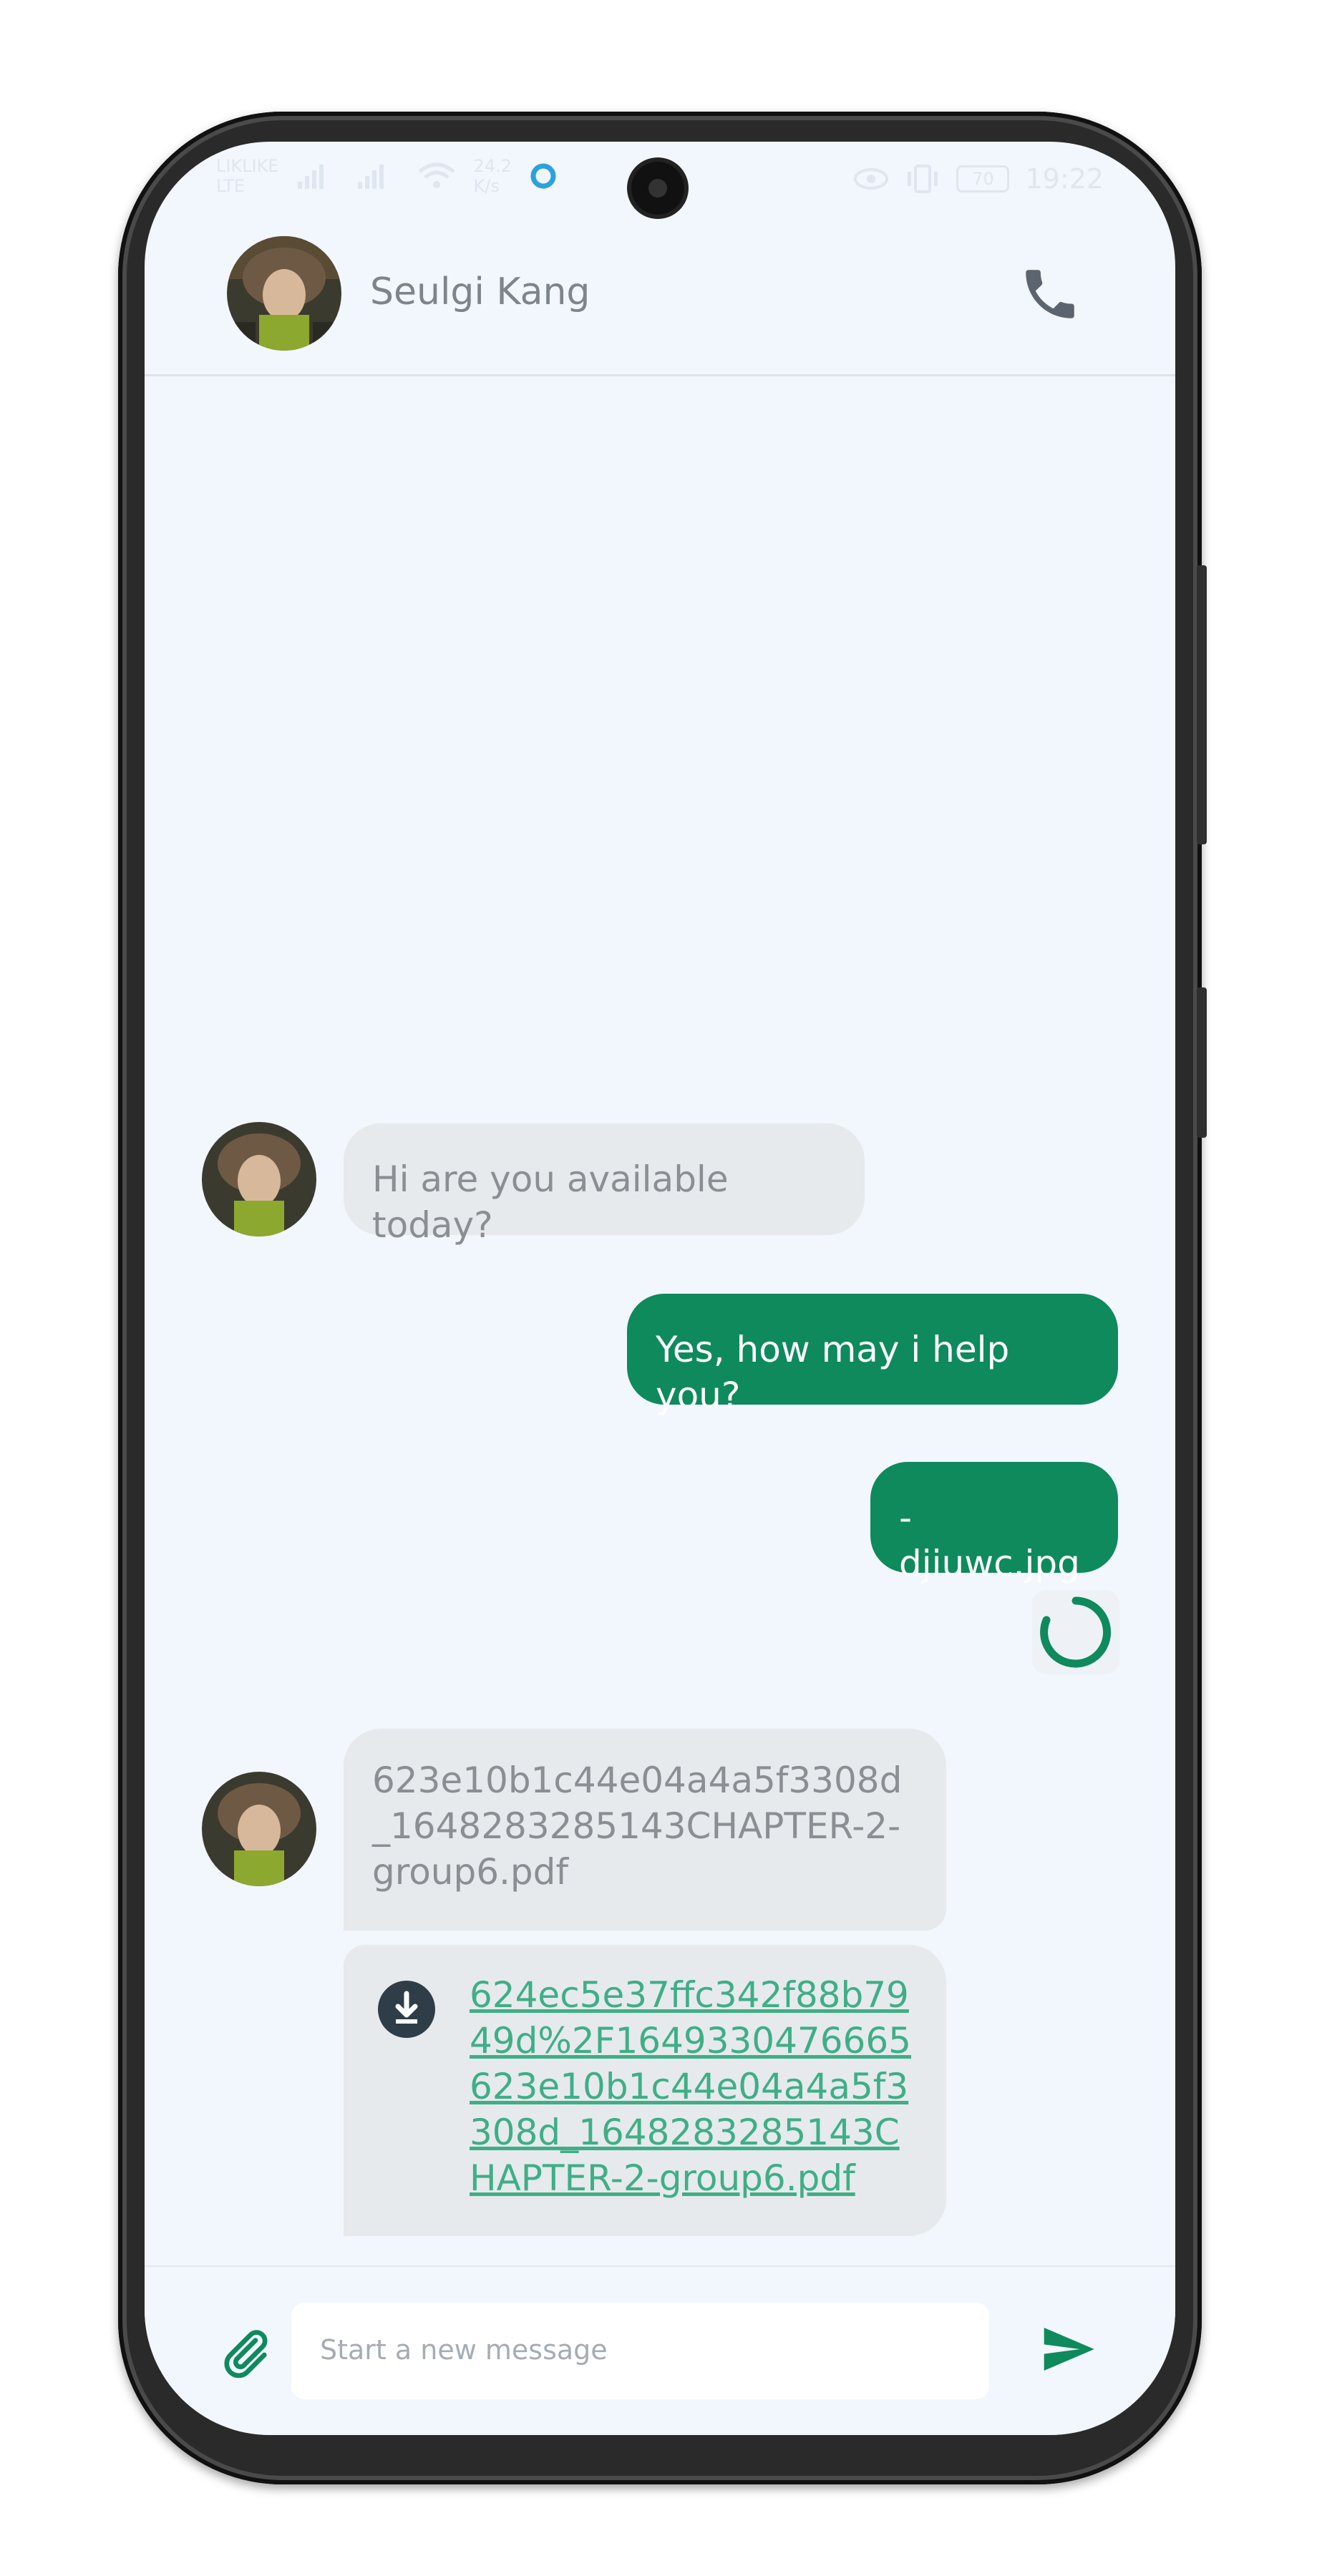 The image size is (1317, 2576). What do you see at coordinates (1050, 294) in the screenshot?
I see `phone-icon` at bounding box center [1050, 294].